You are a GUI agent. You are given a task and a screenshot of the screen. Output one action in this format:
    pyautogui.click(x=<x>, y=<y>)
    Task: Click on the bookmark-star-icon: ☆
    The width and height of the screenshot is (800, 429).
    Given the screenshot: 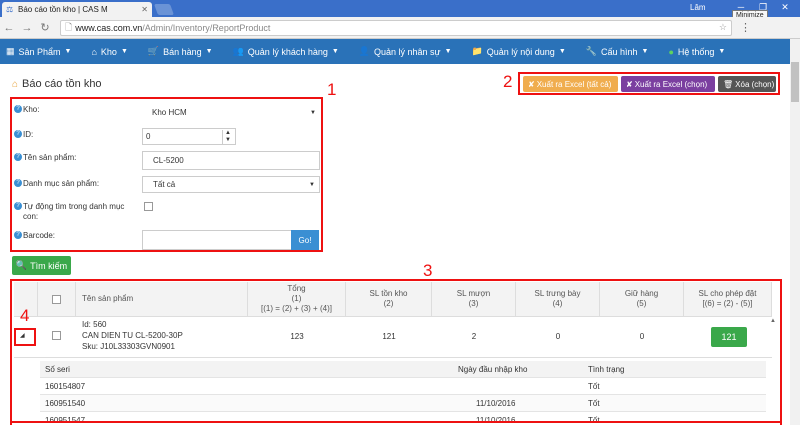 What is the action you would take?
    pyautogui.click(x=723, y=27)
    